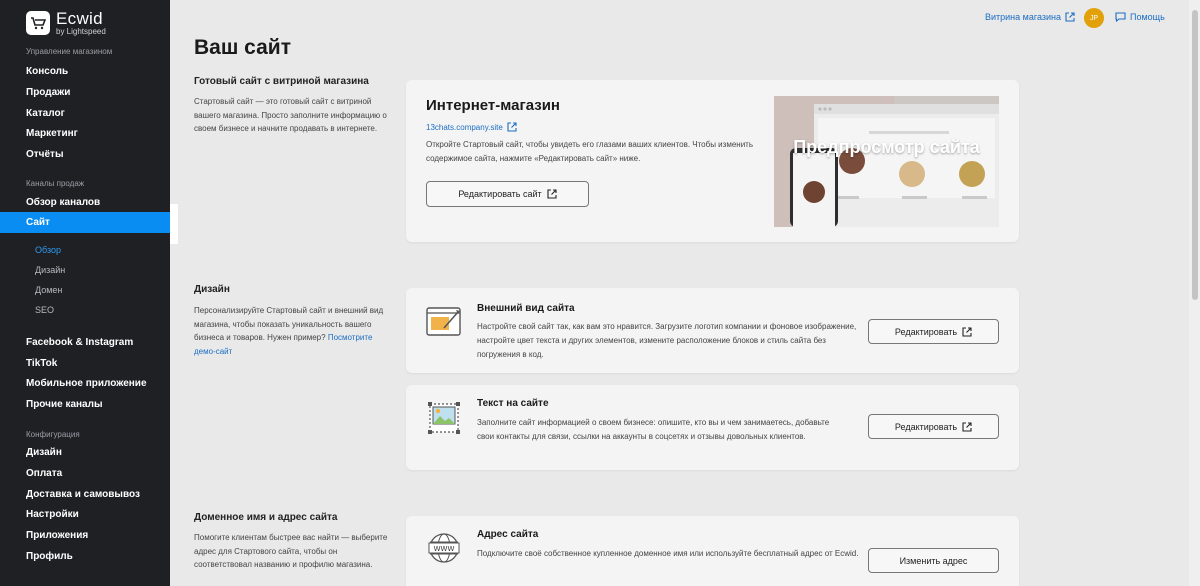 Image resolution: width=1200 pixels, height=586 pixels. I want to click on nav-facebook-instagram: Facebook & Instagram, so click(79, 342).